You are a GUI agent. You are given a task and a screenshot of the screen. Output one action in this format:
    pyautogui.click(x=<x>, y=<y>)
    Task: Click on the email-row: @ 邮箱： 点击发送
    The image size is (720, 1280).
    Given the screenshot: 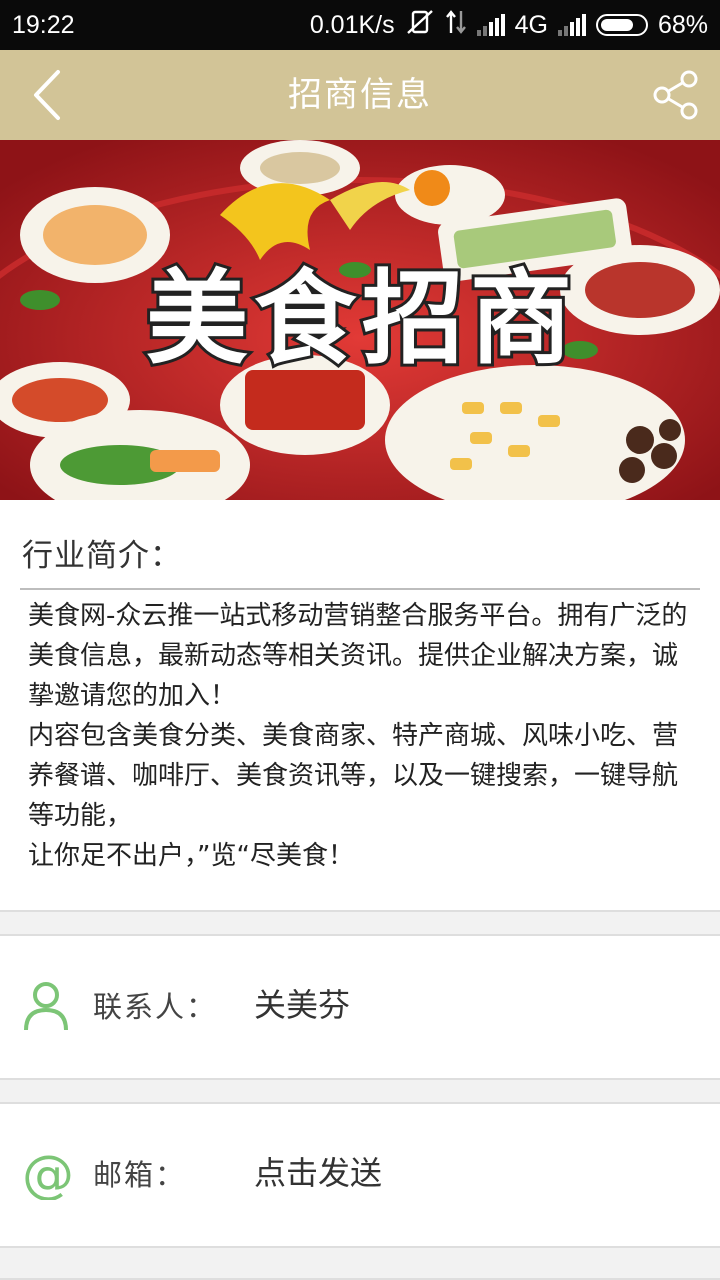 What is the action you would take?
    pyautogui.click(x=360, y=1174)
    